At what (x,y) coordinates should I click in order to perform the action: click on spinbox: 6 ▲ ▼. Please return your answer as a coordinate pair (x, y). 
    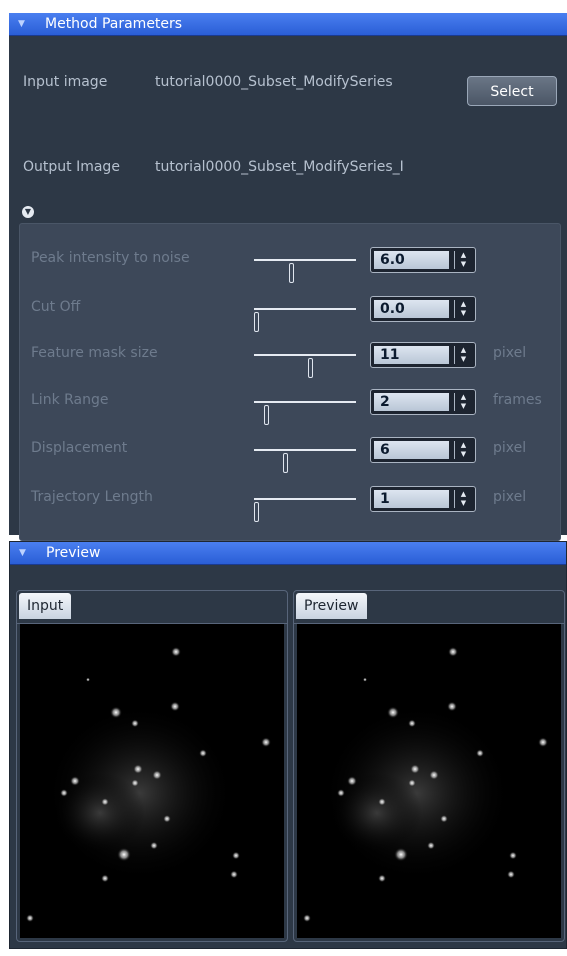
    Looking at the image, I should click on (423, 450).